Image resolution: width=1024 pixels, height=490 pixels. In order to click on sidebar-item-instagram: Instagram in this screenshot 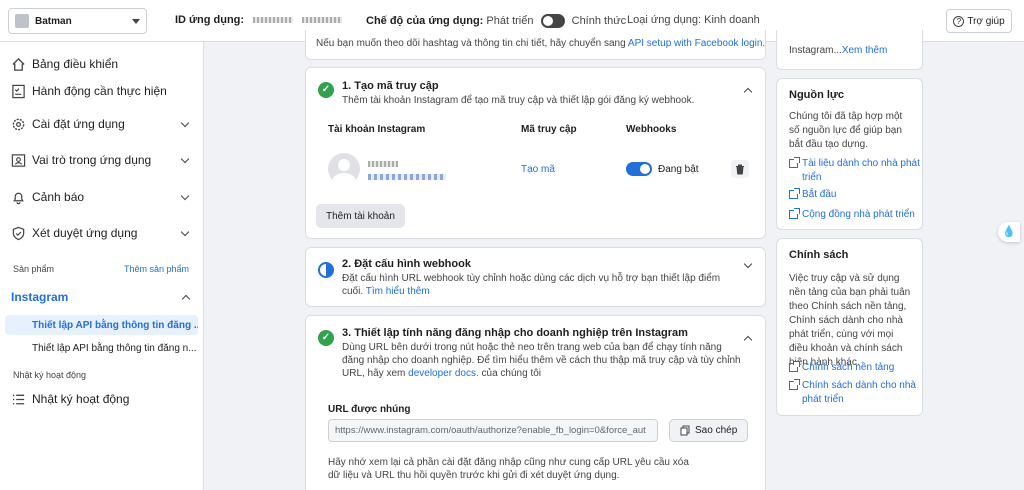, I will do `click(101, 297)`.